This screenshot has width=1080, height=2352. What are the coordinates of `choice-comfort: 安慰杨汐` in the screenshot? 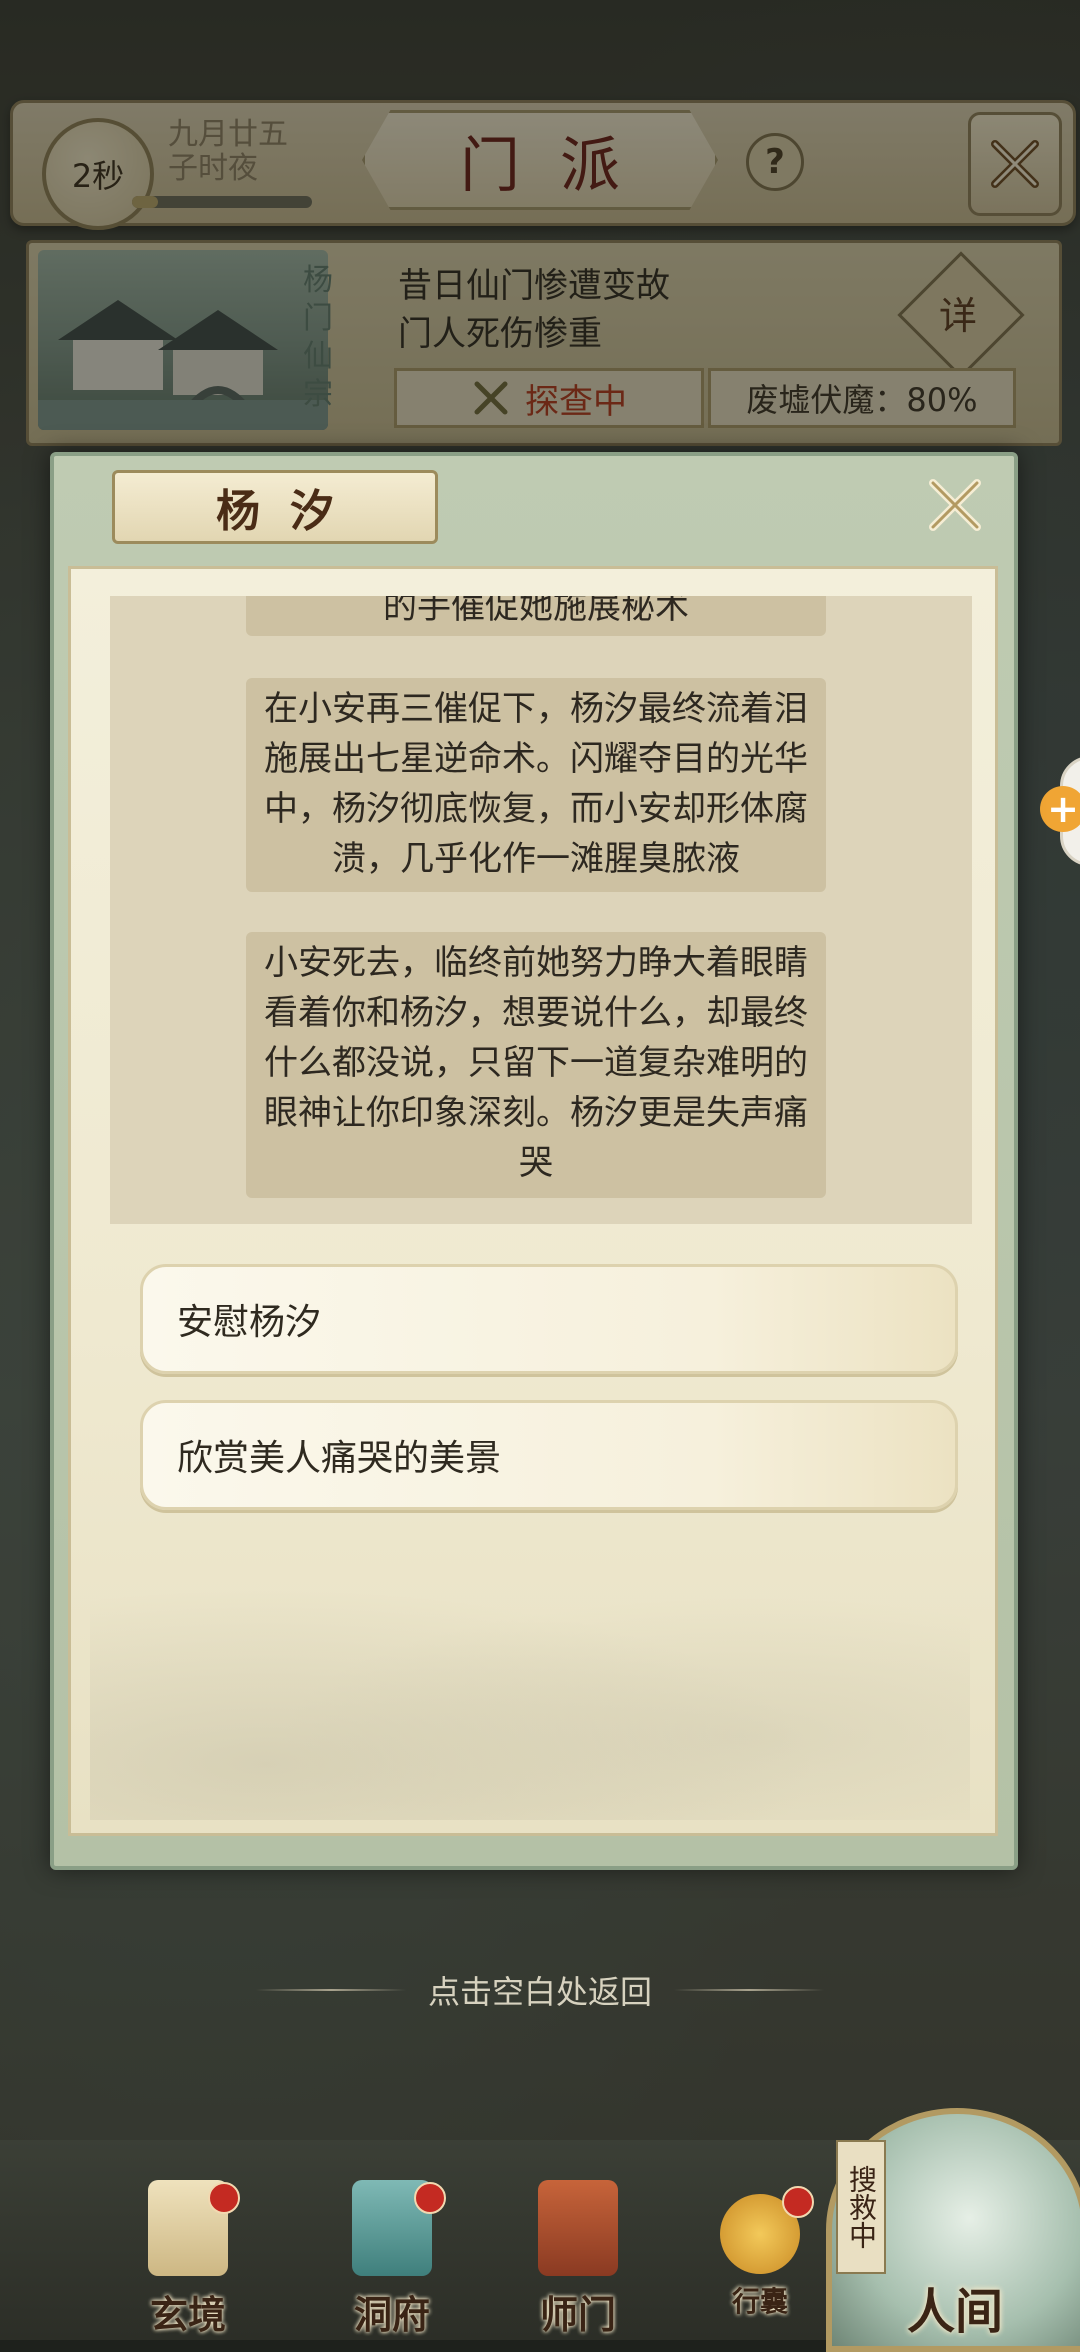 It's located at (549, 1319).